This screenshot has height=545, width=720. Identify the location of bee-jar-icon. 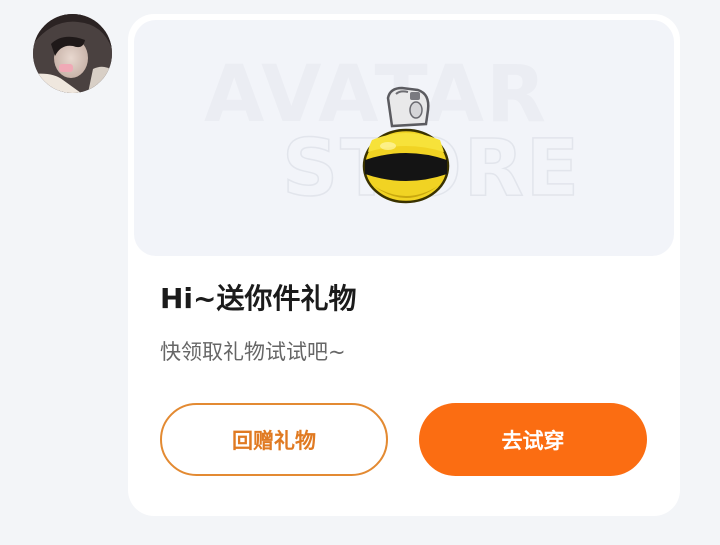
(406, 143).